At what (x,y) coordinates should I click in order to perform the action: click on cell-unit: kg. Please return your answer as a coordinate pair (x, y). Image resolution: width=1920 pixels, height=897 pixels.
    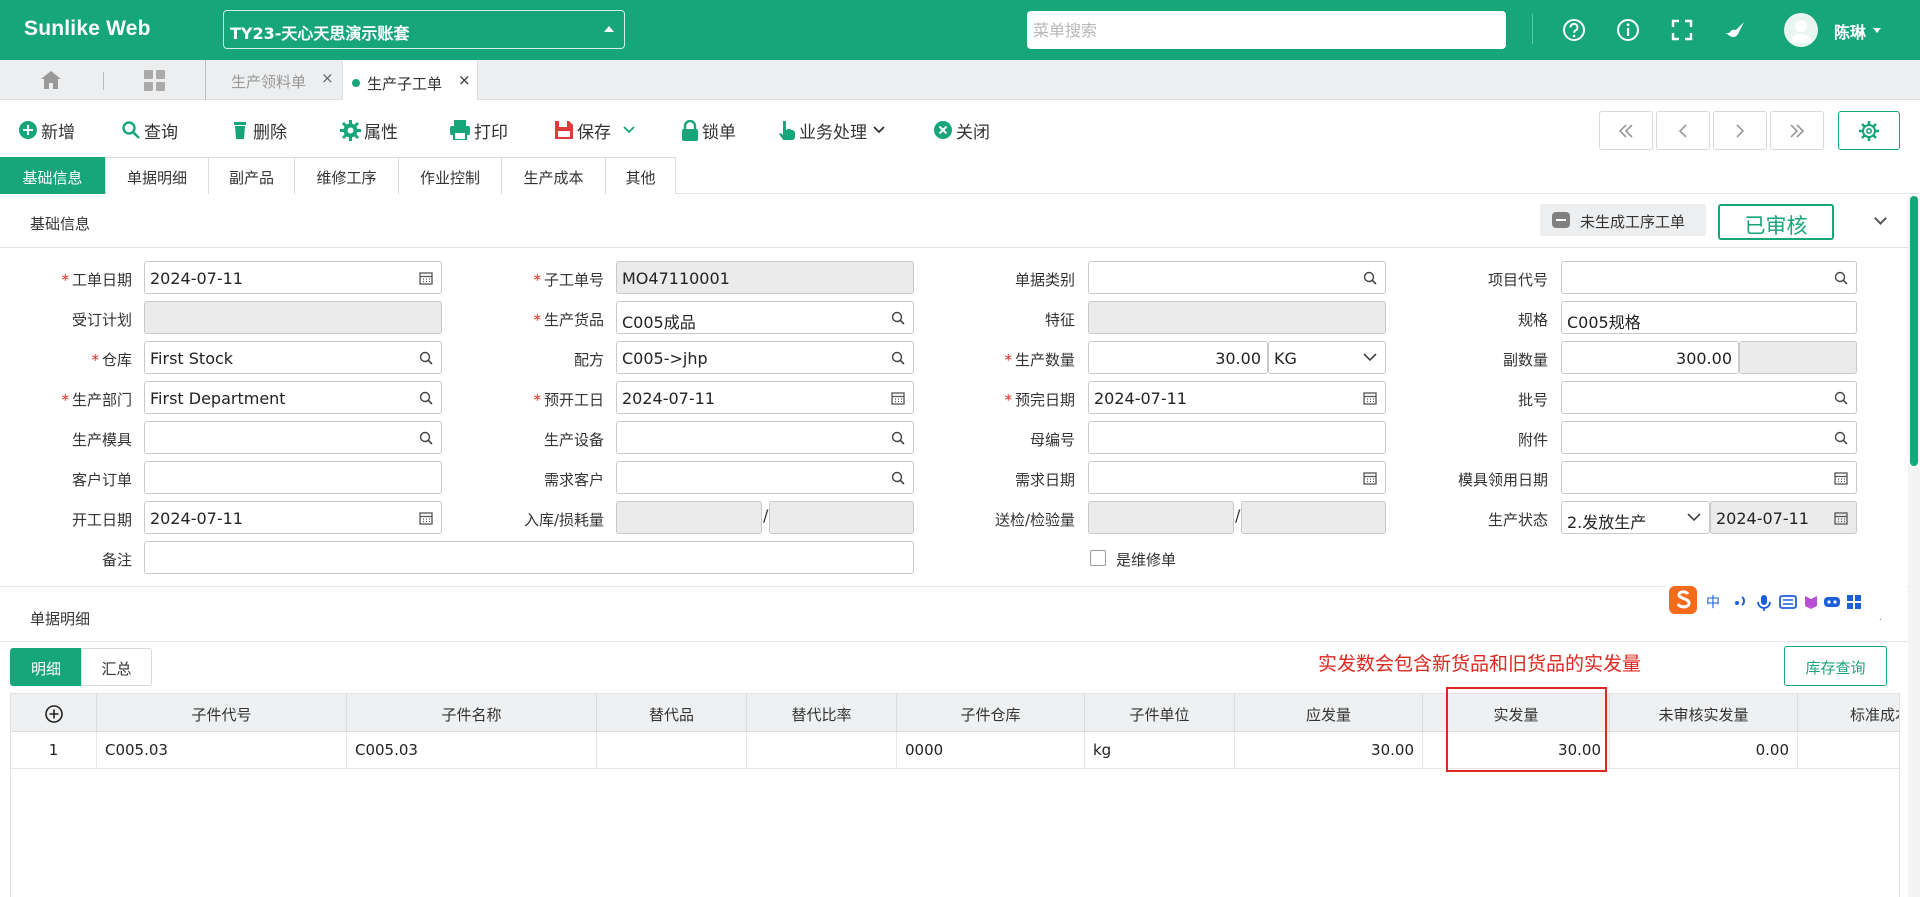
    Looking at the image, I should click on (1160, 750).